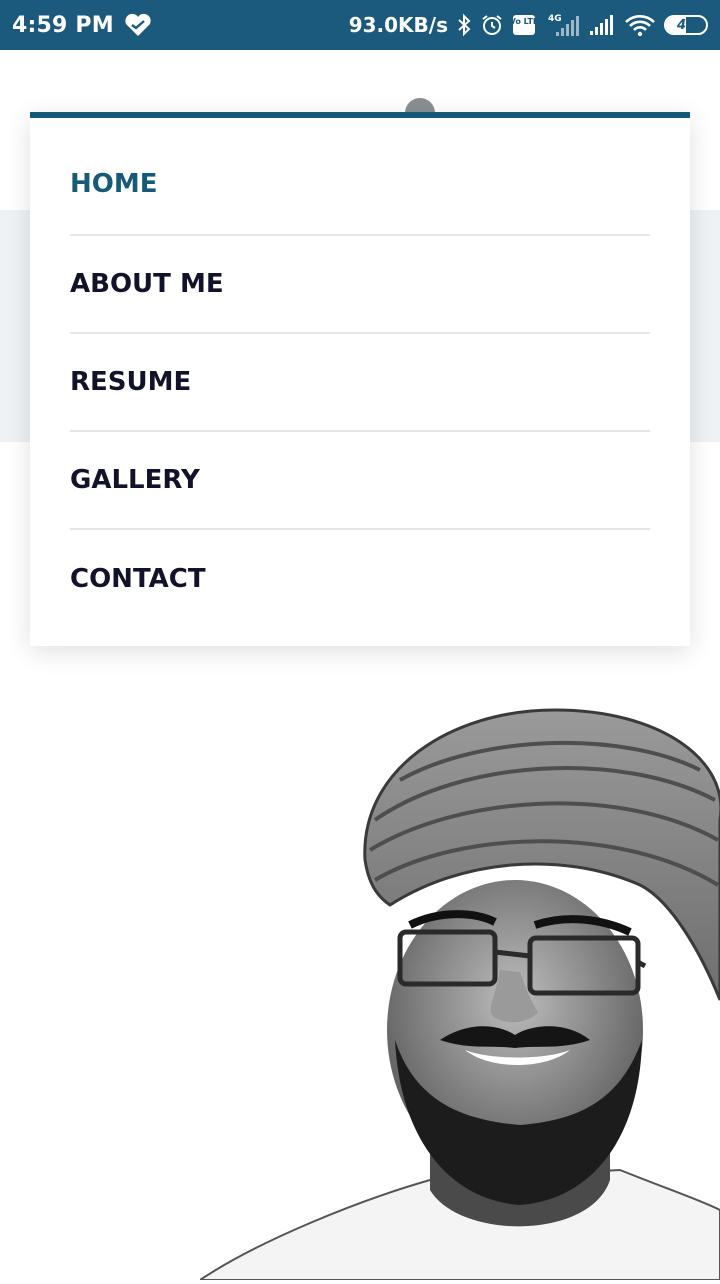  I want to click on heart-icon, so click(138, 25).